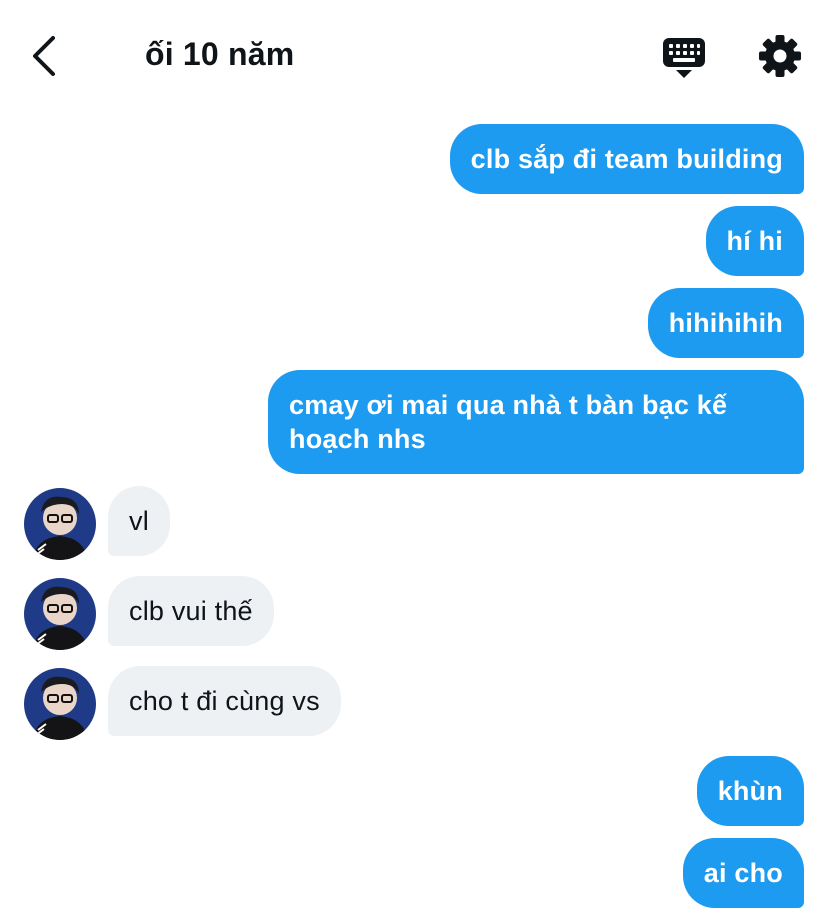 The height and width of the screenshot is (920, 828). I want to click on gear-icon, so click(780, 56).